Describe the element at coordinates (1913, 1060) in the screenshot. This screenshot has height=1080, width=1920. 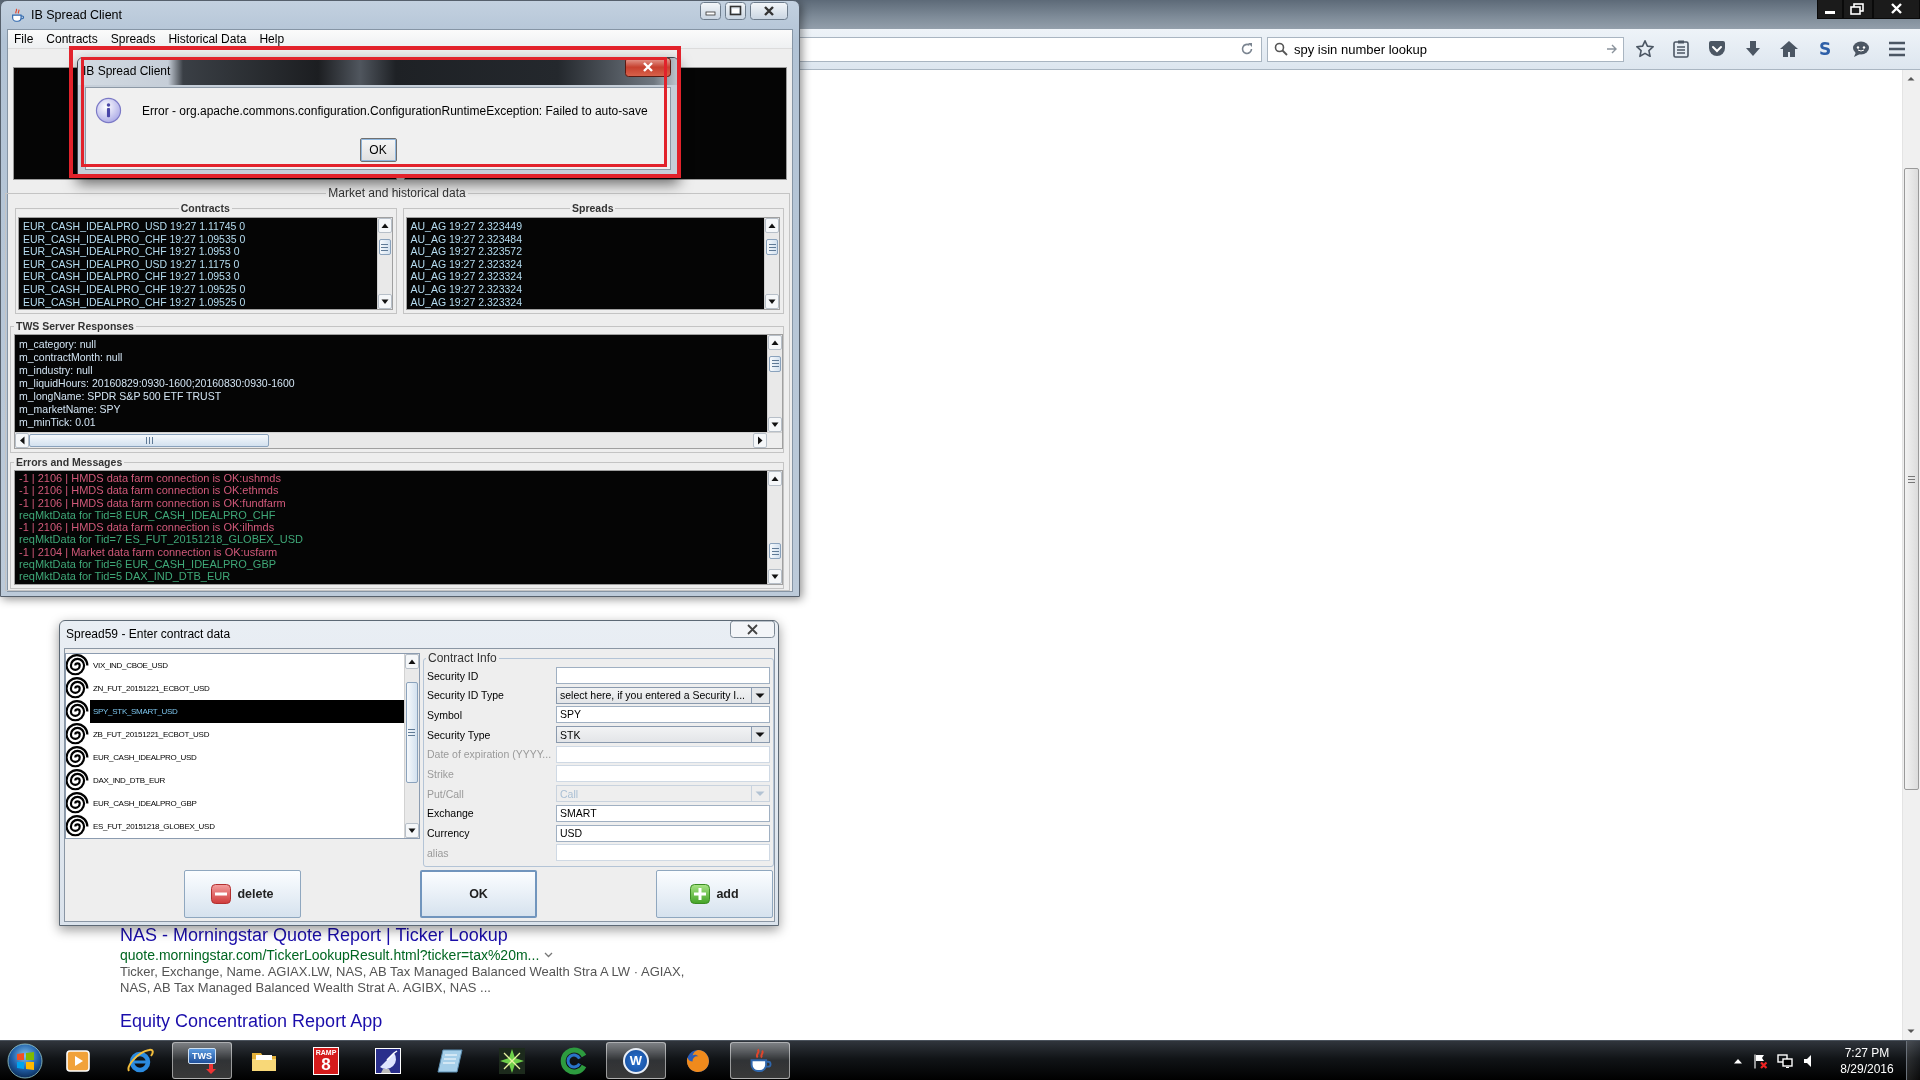
I see `show-desktop-button` at that location.